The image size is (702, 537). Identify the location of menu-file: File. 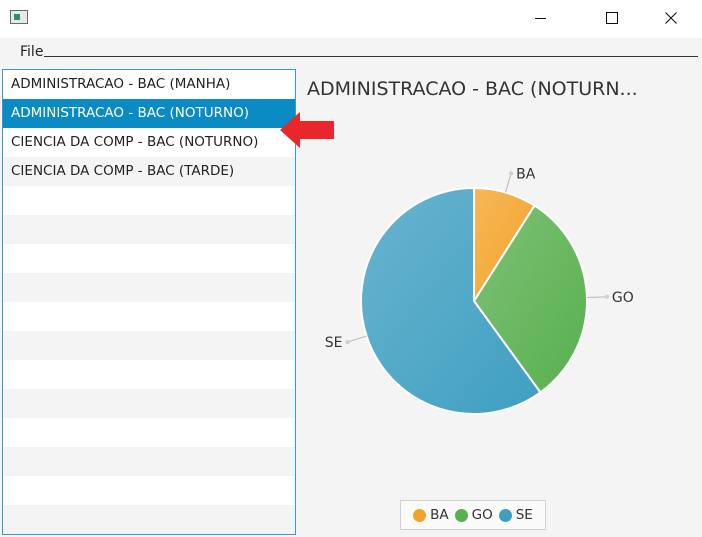
(31, 52).